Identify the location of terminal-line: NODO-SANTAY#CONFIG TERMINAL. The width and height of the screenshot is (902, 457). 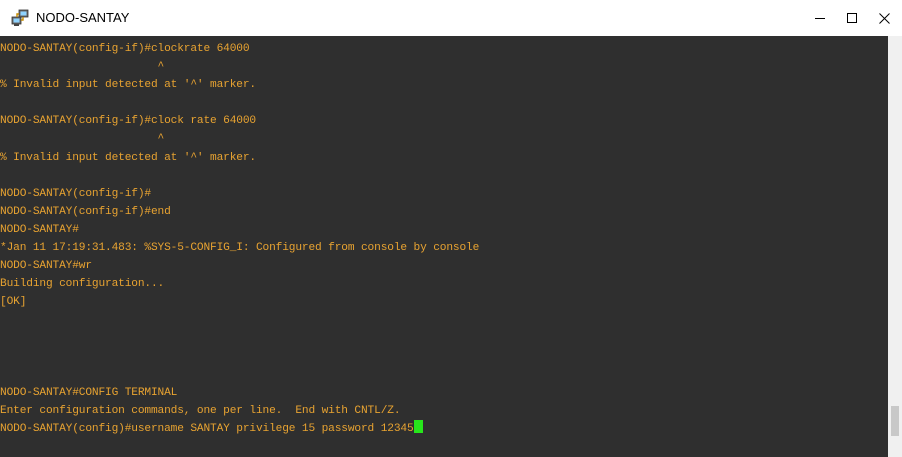
(89, 392).